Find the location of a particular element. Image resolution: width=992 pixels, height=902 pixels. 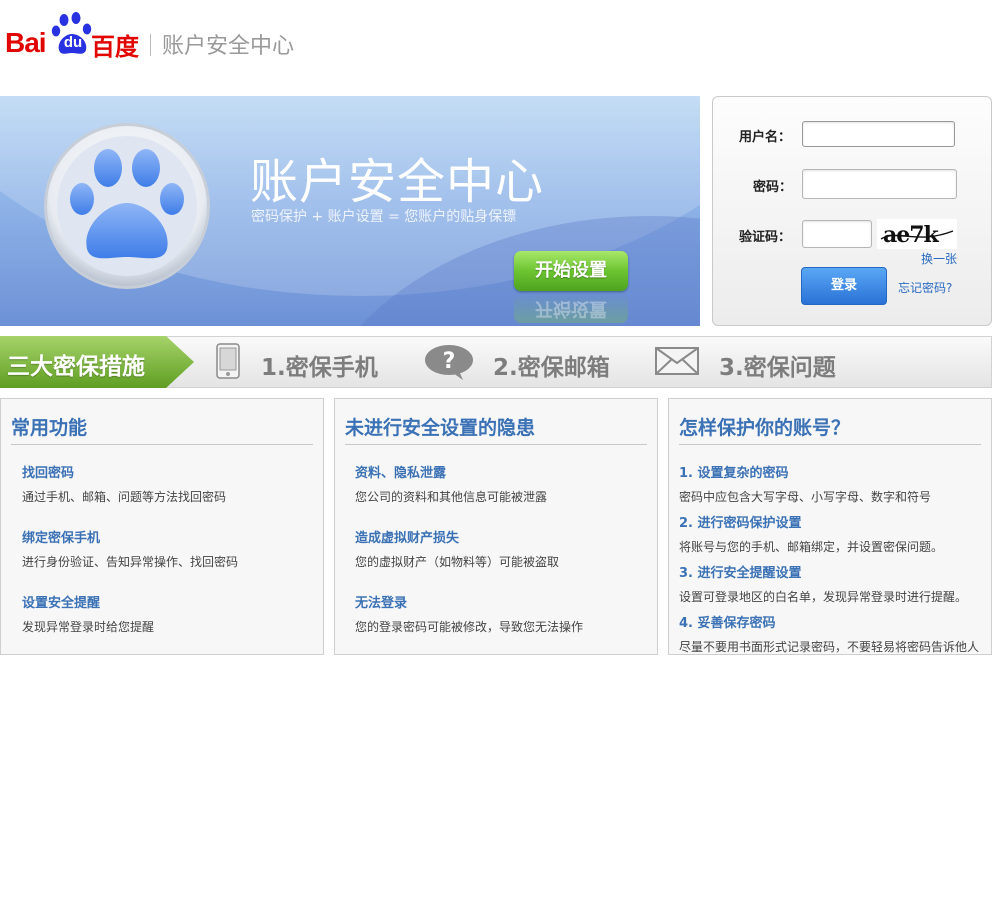

link-bind-phone: 绑定密保手机 is located at coordinates (61, 536).